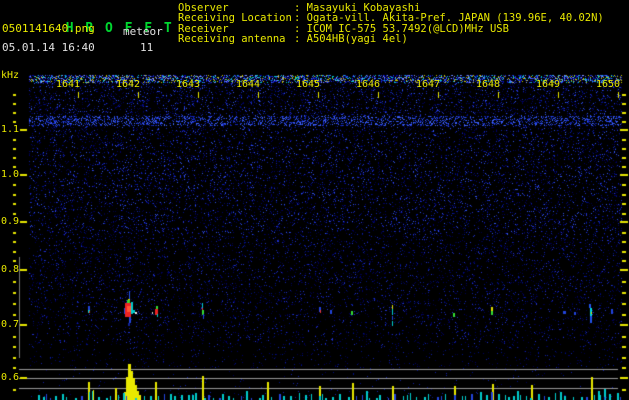  I want to click on time-tick-label-1644: 1644, so click(248, 84).